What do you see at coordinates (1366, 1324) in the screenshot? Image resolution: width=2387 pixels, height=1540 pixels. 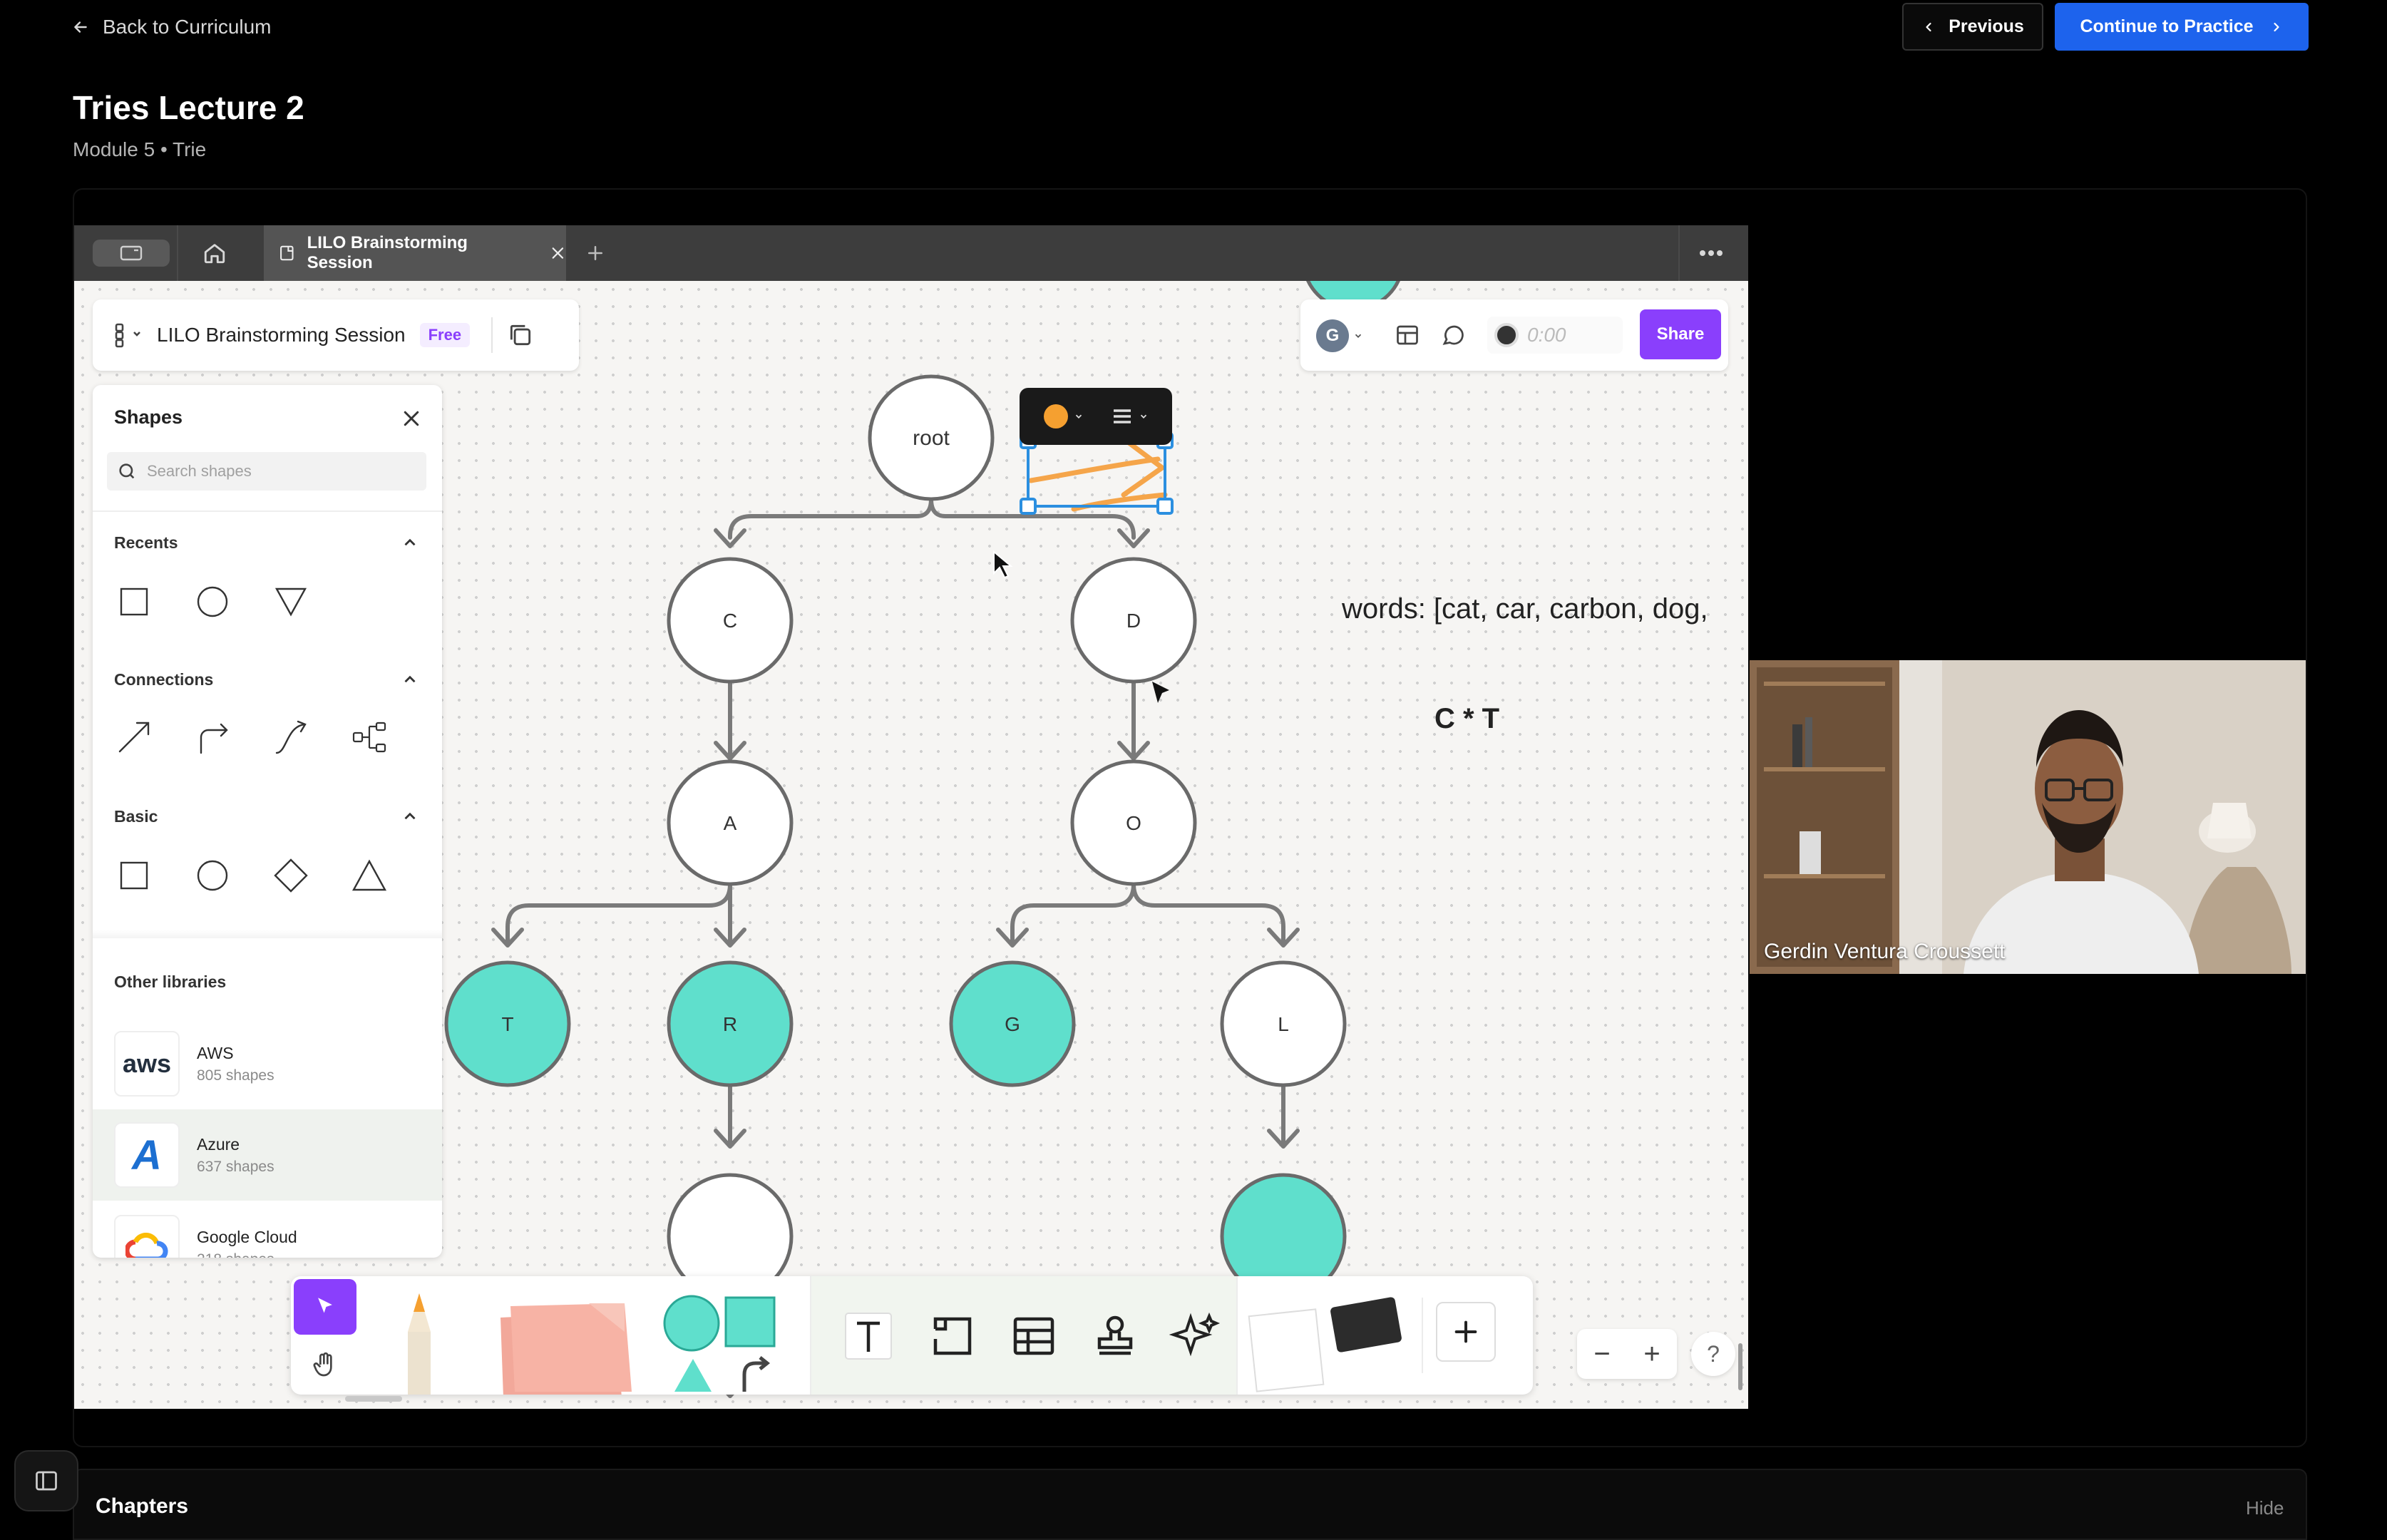 I see `code-block-icon` at bounding box center [1366, 1324].